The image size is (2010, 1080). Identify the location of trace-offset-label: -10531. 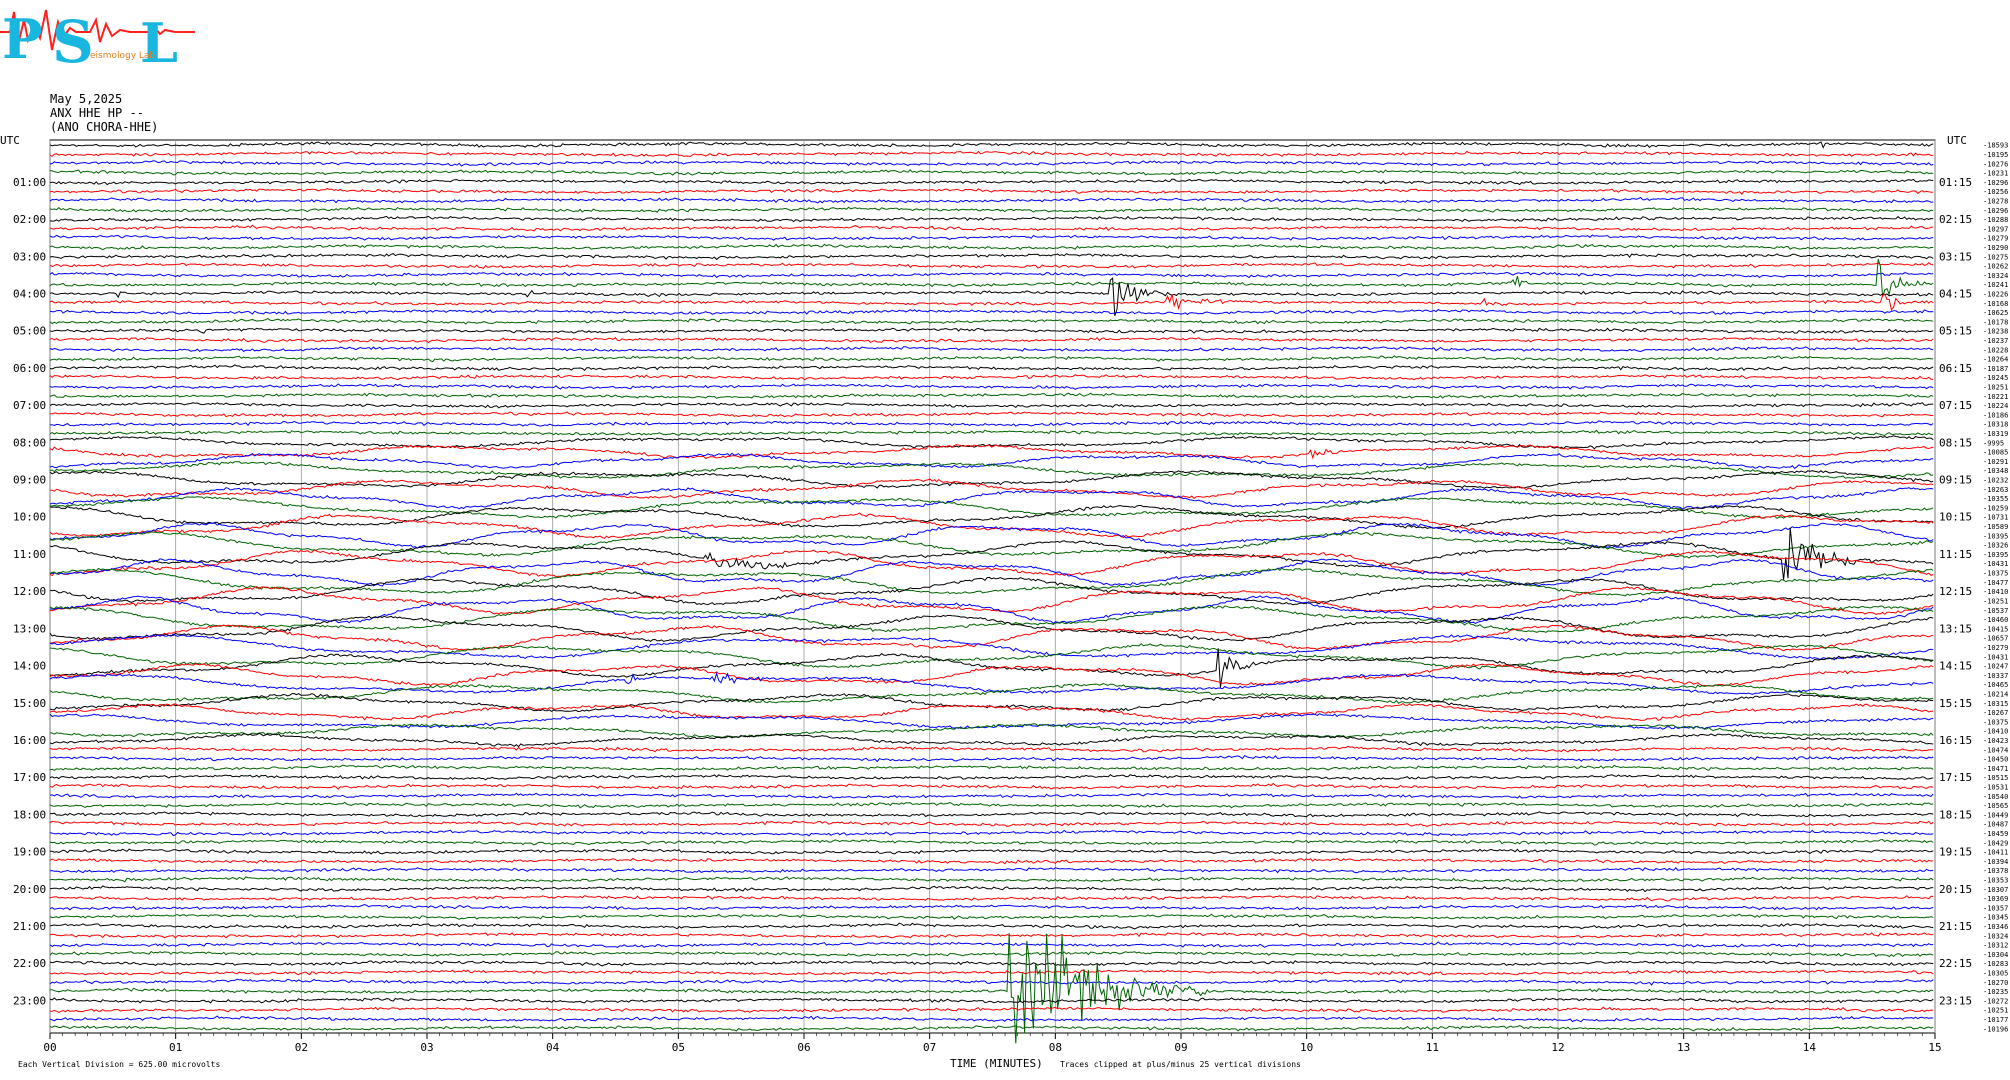
(1995, 787).